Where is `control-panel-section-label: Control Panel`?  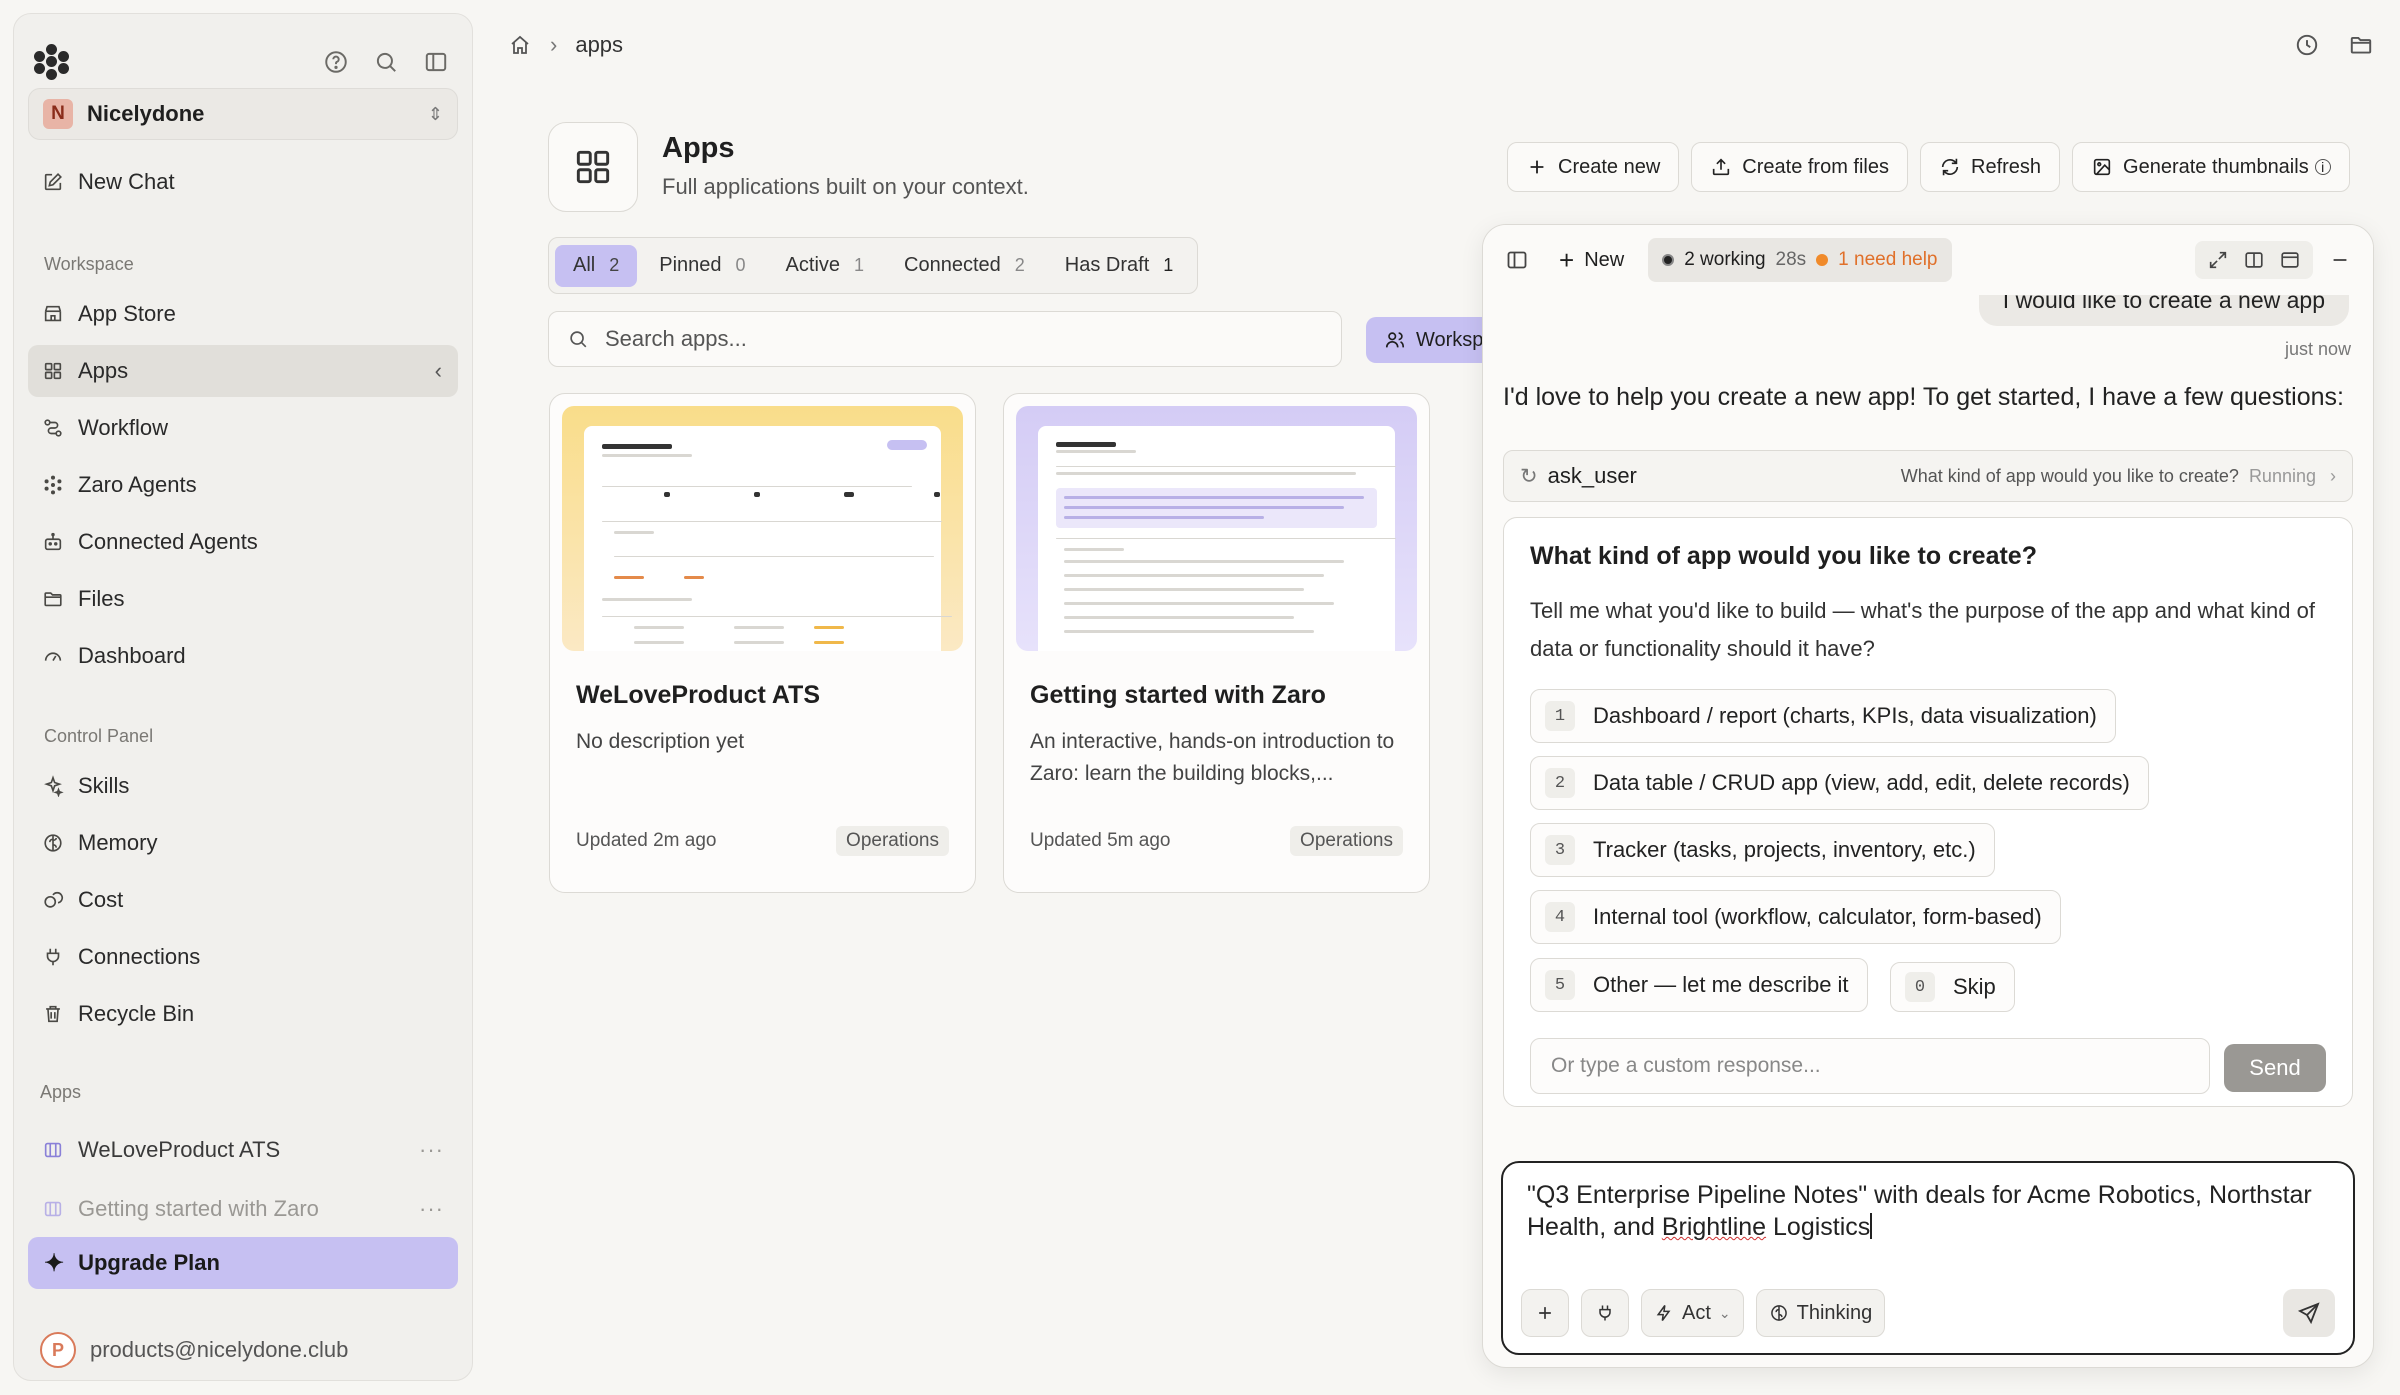 control-panel-section-label: Control Panel is located at coordinates (99, 736).